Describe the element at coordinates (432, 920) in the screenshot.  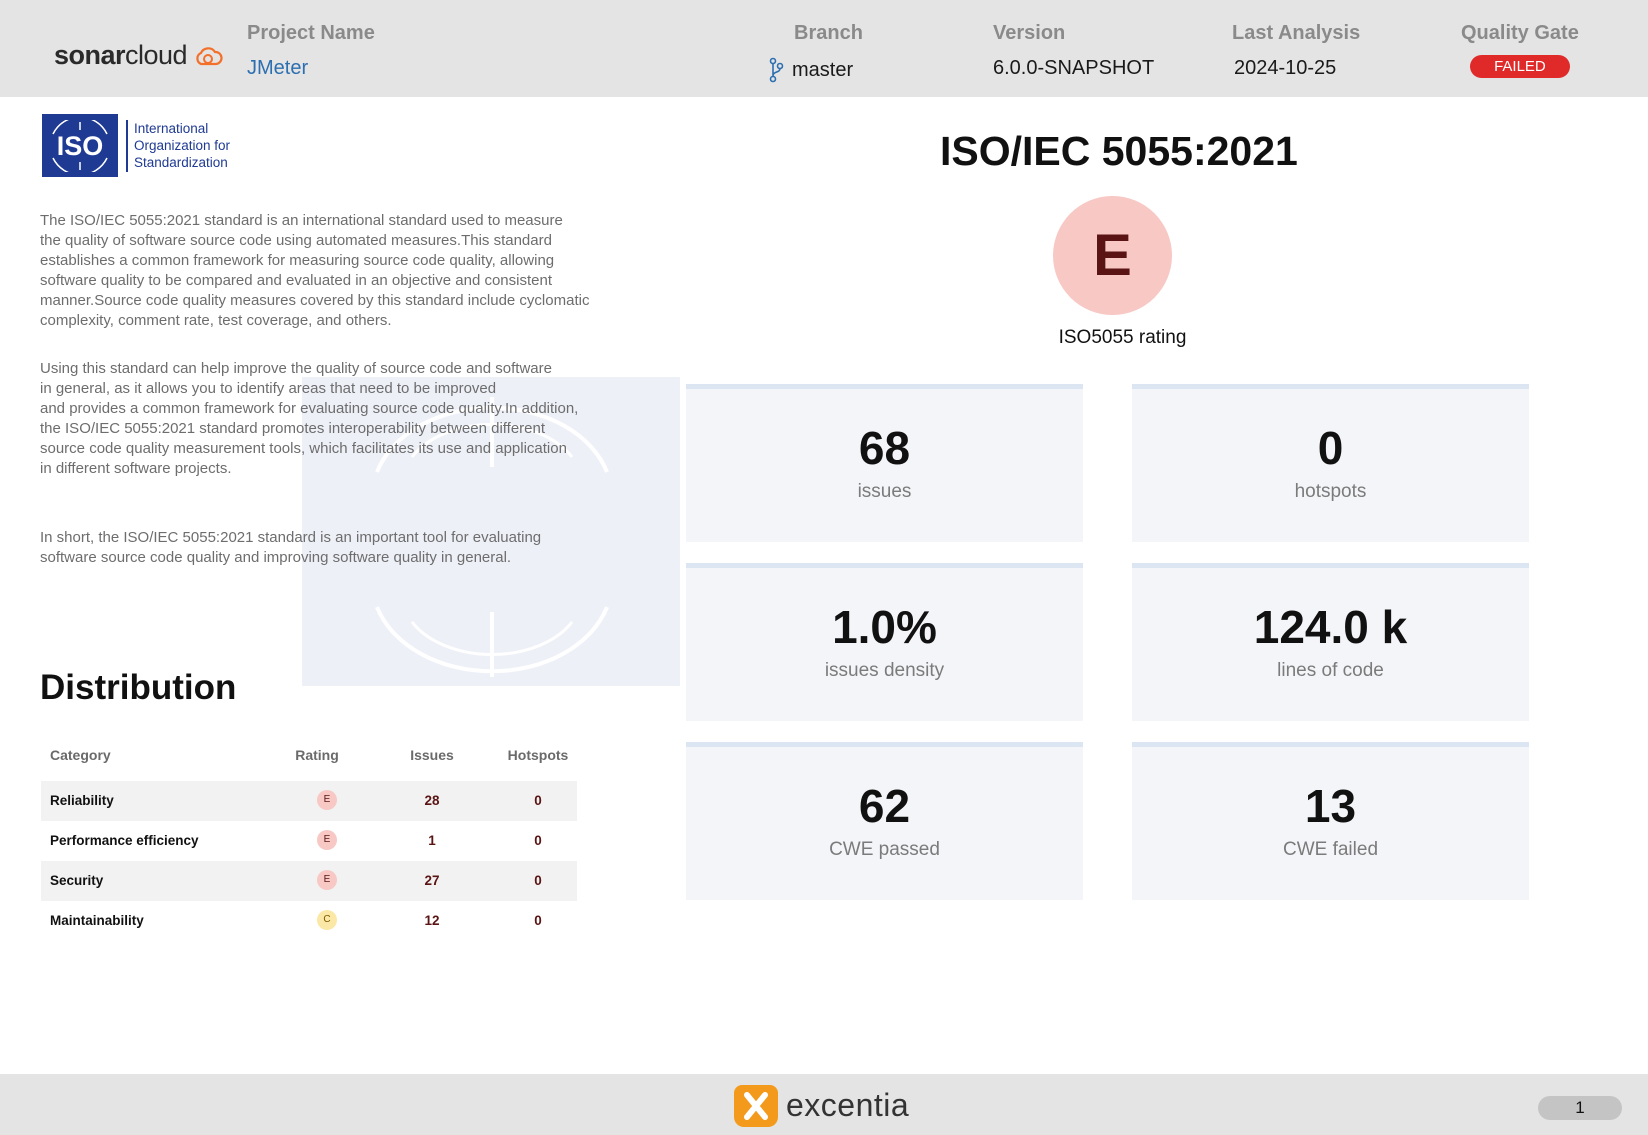
I see `issues-cell: 12` at that location.